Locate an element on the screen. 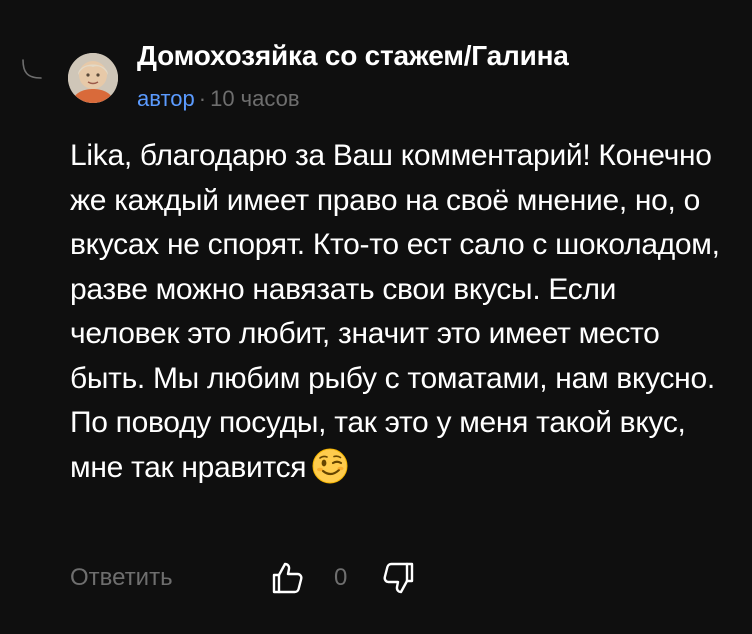 This screenshot has height=634, width=752. author-name: Домохозяйка со стажем/Галина is located at coordinates (353, 56).